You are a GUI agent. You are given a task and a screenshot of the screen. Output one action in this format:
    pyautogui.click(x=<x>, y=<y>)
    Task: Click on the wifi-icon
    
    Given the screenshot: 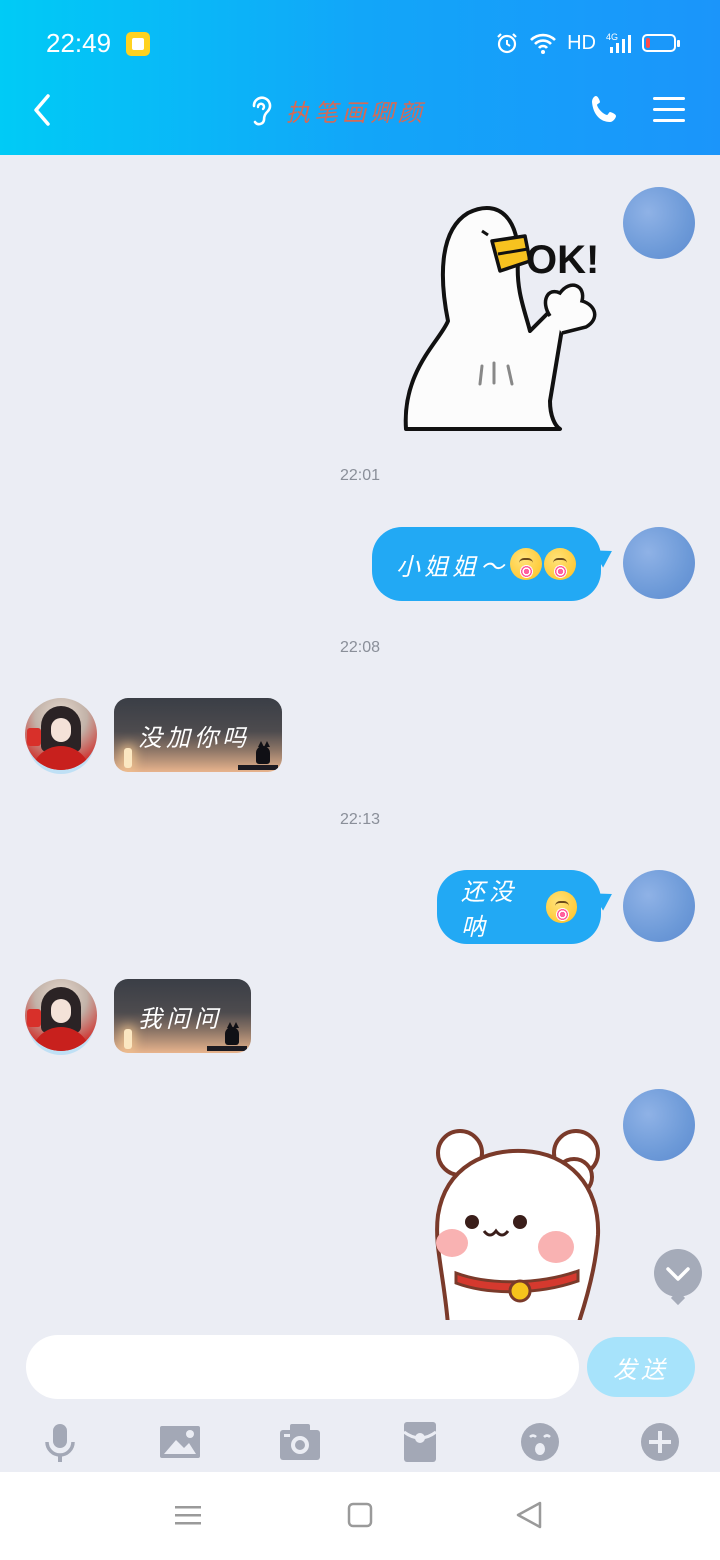 What is the action you would take?
    pyautogui.click(x=543, y=43)
    